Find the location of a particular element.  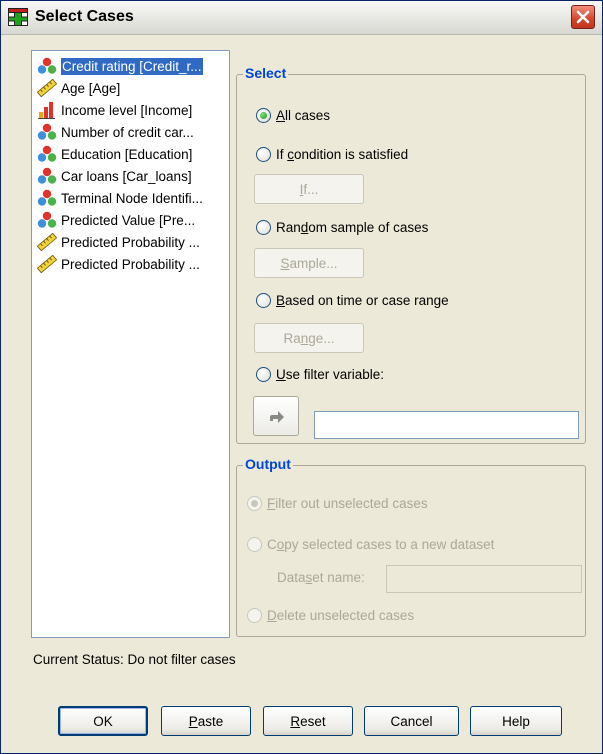

close-button is located at coordinates (583, 17).